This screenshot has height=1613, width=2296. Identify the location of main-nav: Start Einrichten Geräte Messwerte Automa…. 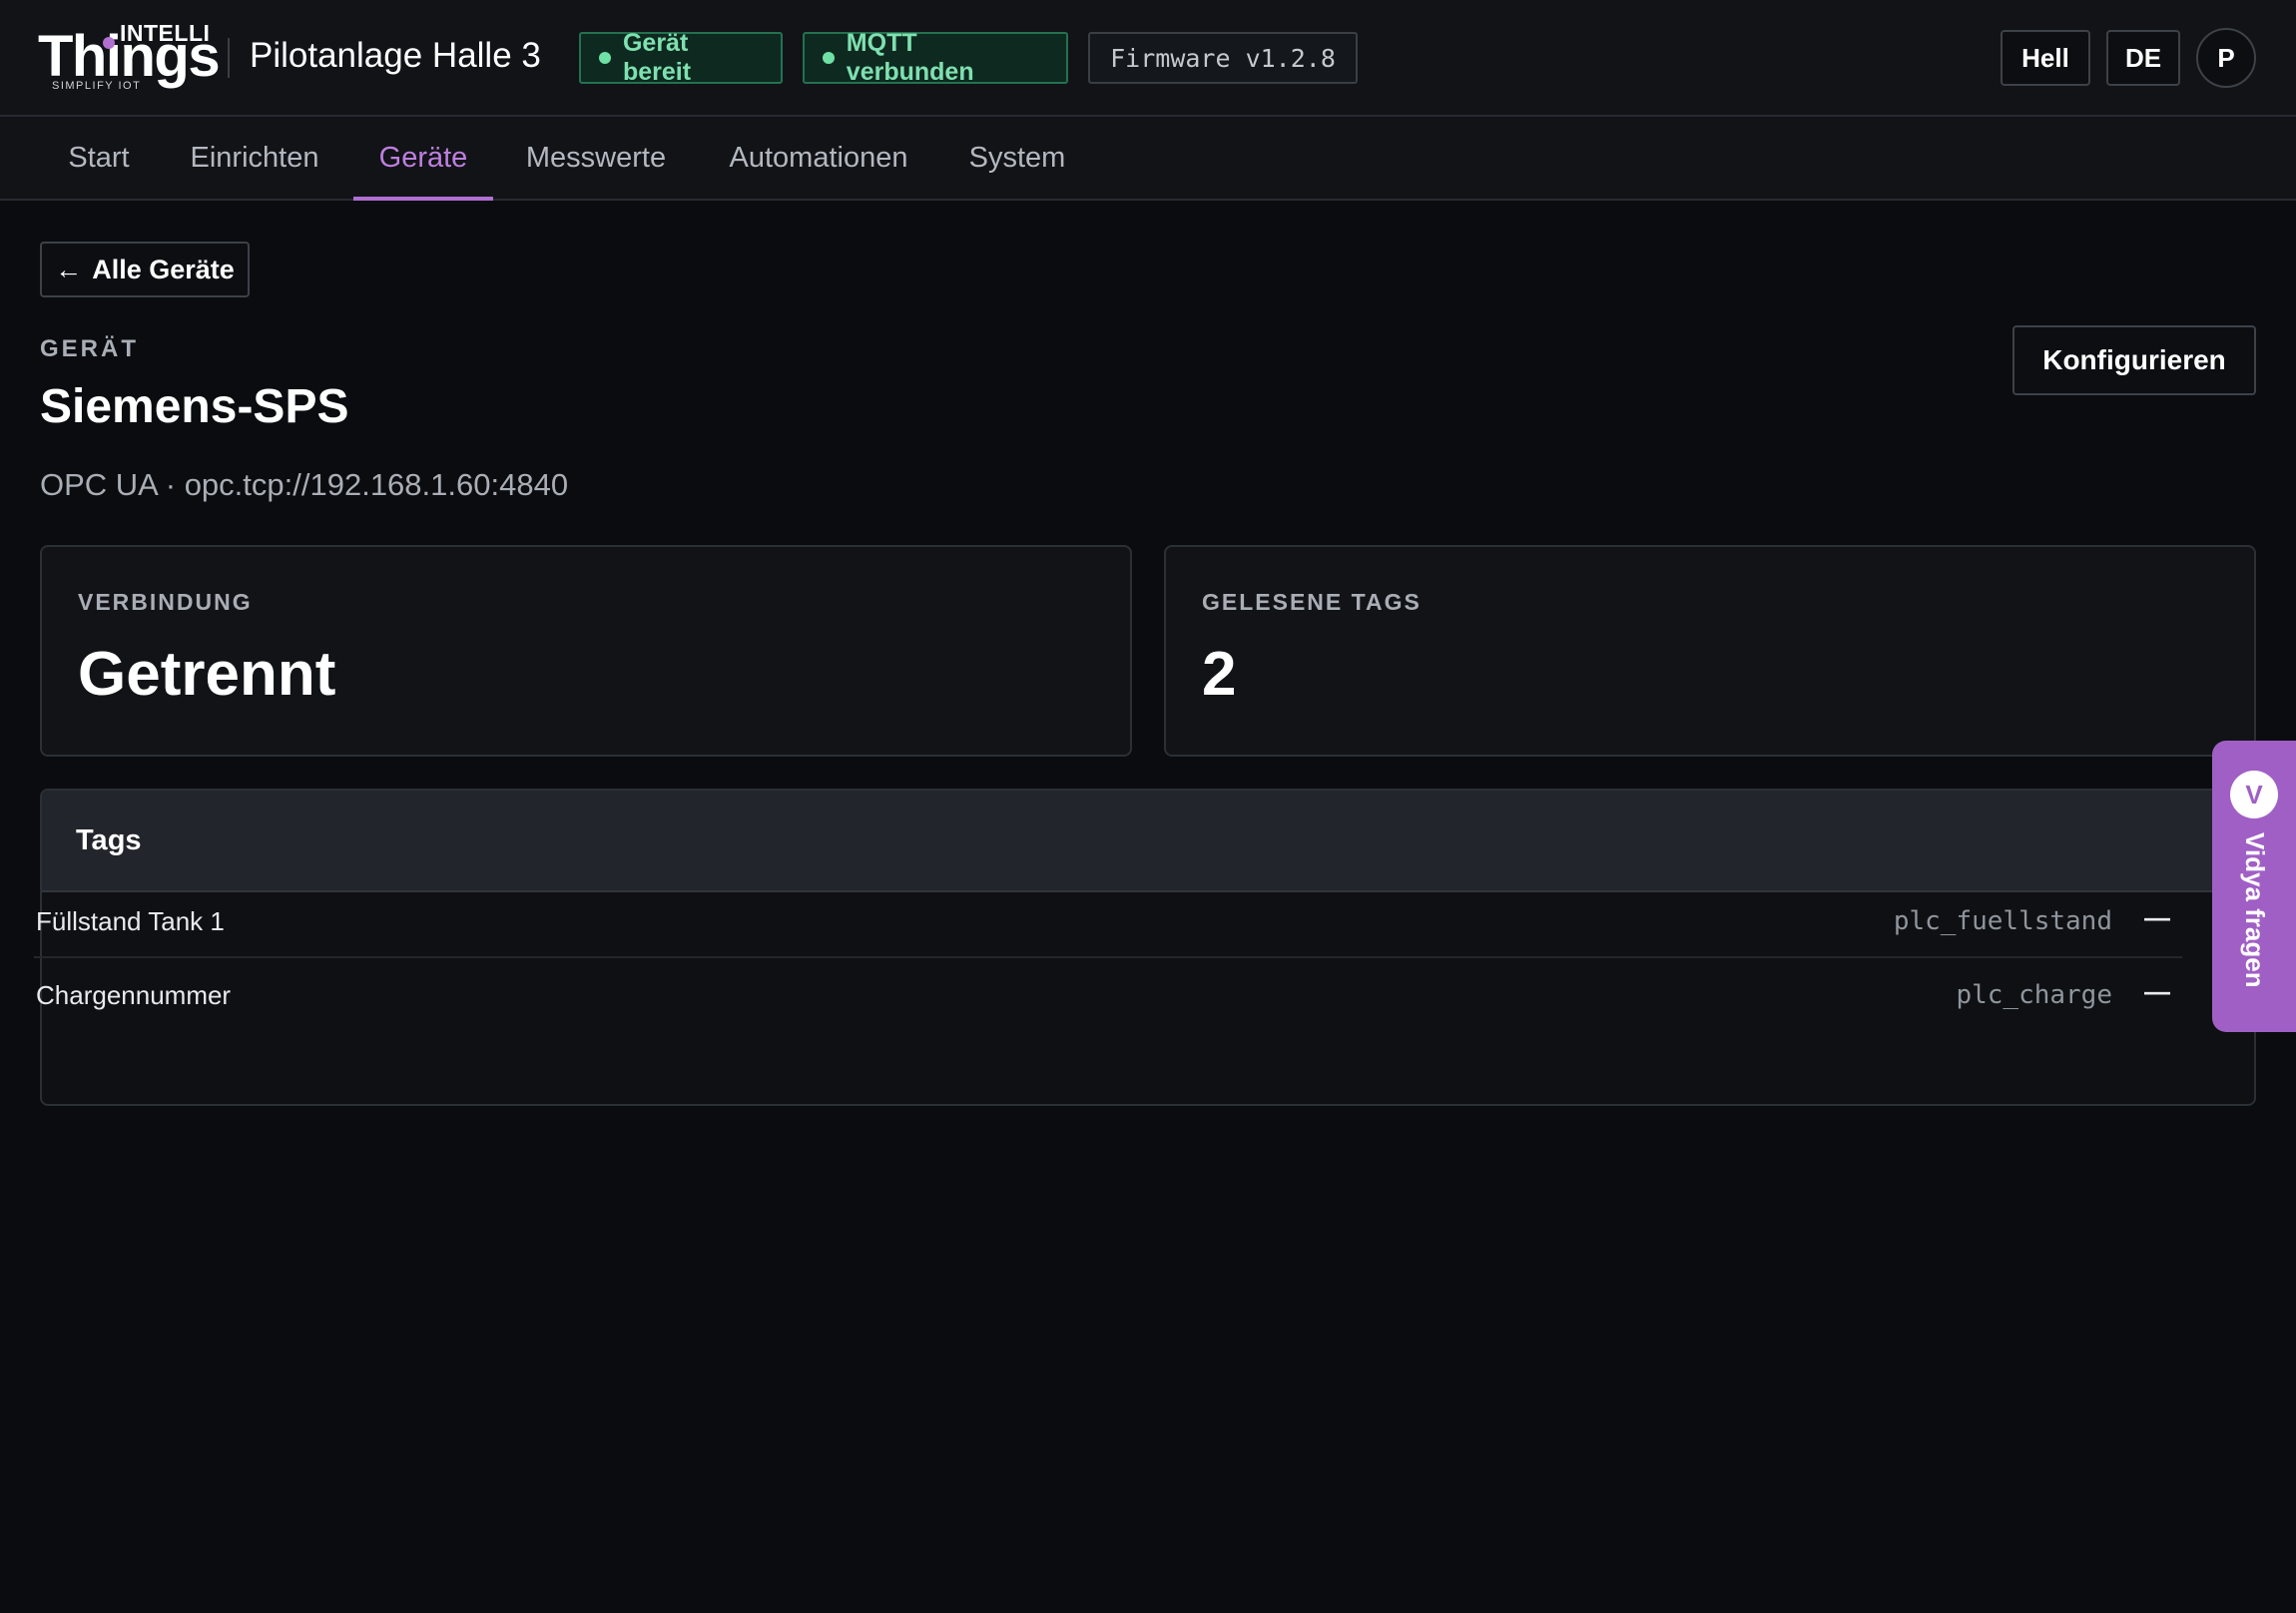
(1148, 159).